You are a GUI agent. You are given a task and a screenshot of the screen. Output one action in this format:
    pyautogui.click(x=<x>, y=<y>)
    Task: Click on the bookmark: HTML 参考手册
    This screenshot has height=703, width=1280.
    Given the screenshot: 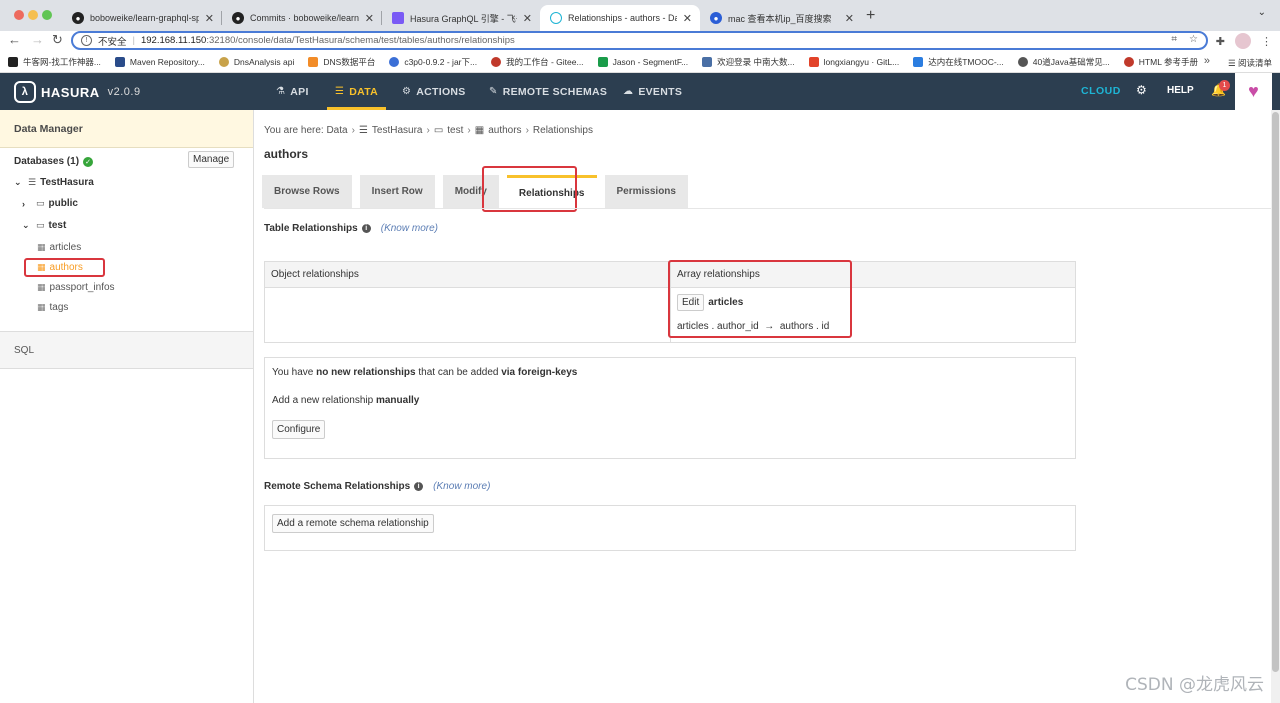 What is the action you would take?
    pyautogui.click(x=1160, y=62)
    